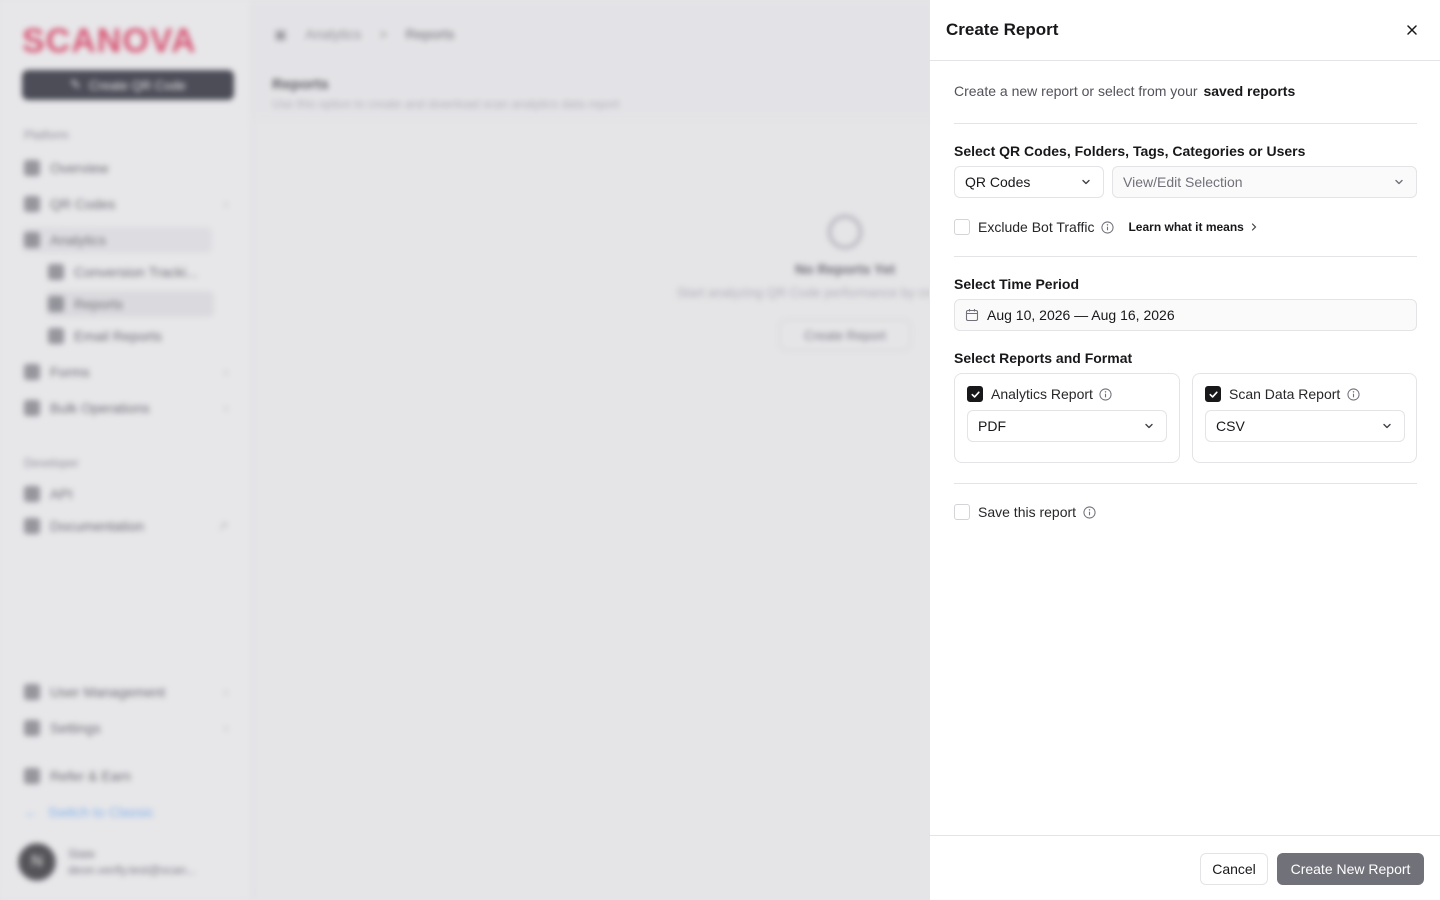 This screenshot has width=1440, height=900. I want to click on selection-type-select: QR Codes, so click(1029, 182).